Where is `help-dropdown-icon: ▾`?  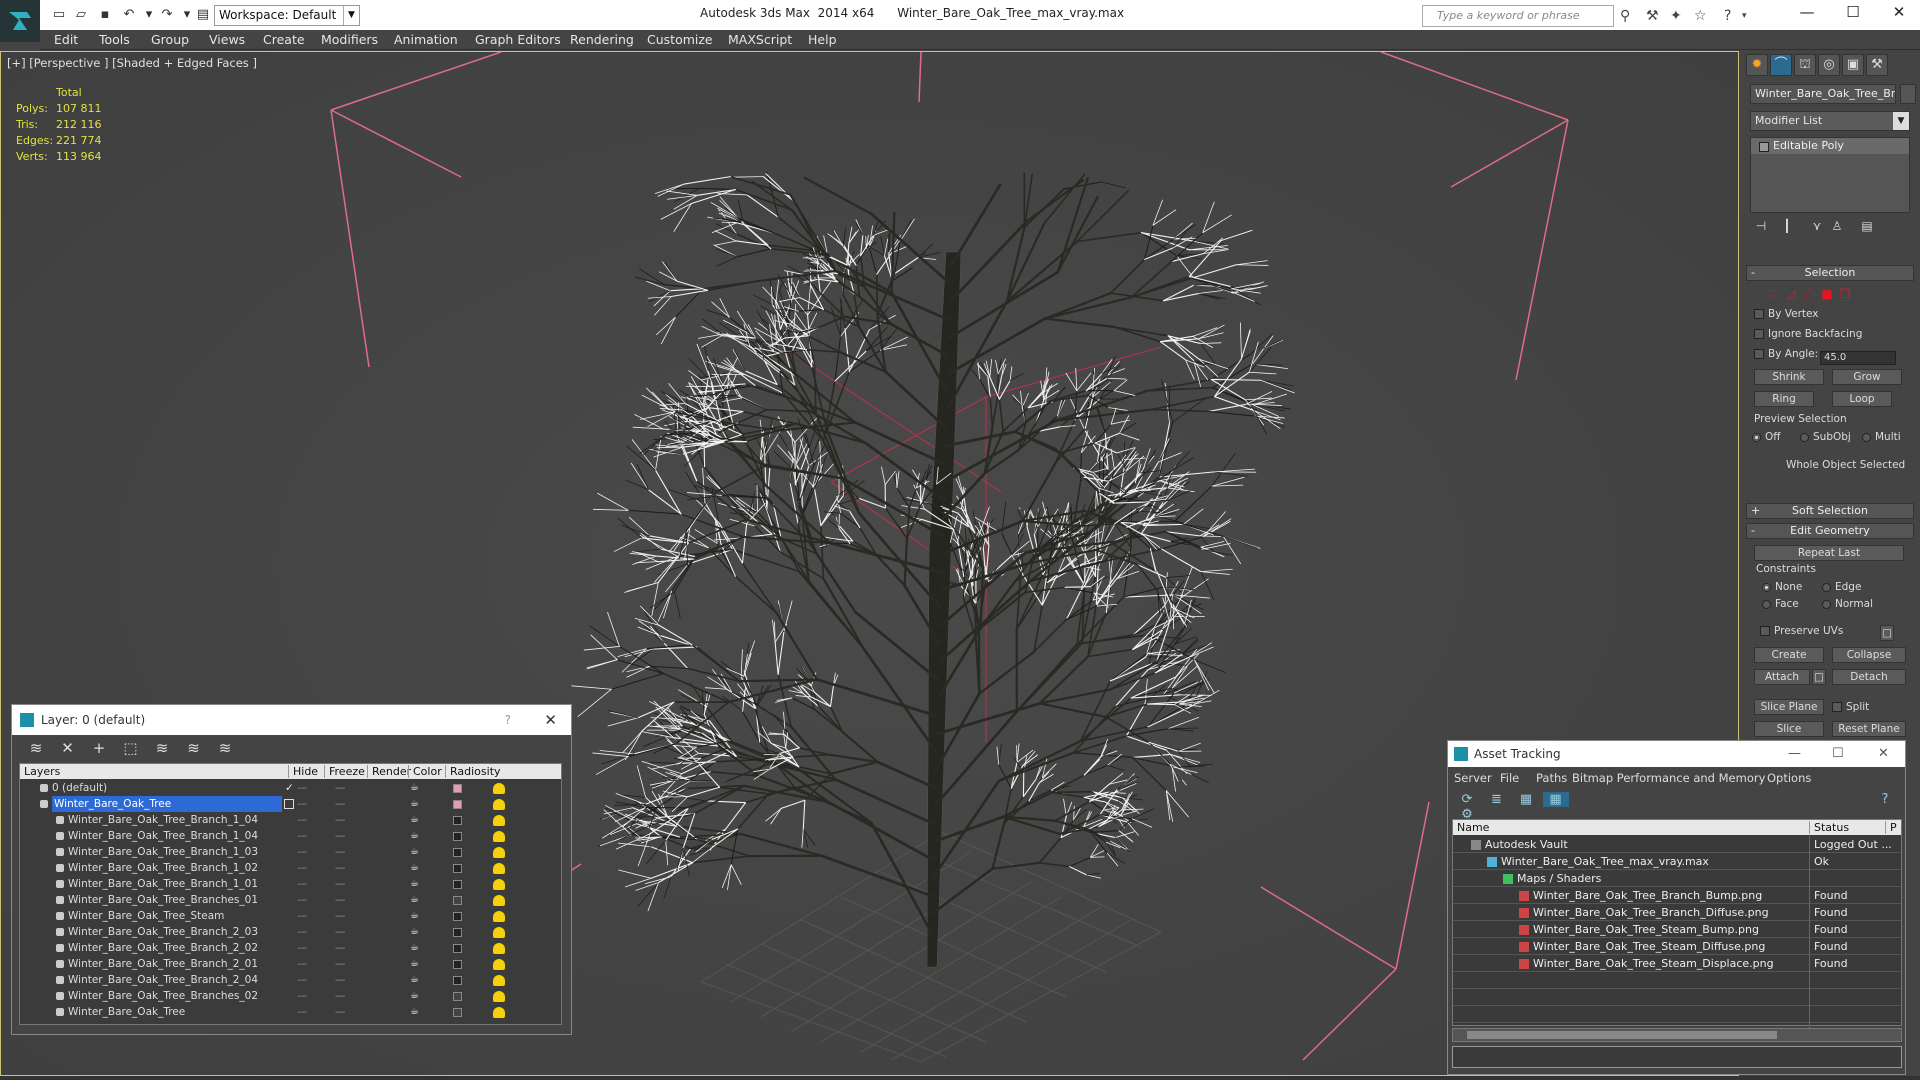 help-dropdown-icon: ▾ is located at coordinates (1744, 16).